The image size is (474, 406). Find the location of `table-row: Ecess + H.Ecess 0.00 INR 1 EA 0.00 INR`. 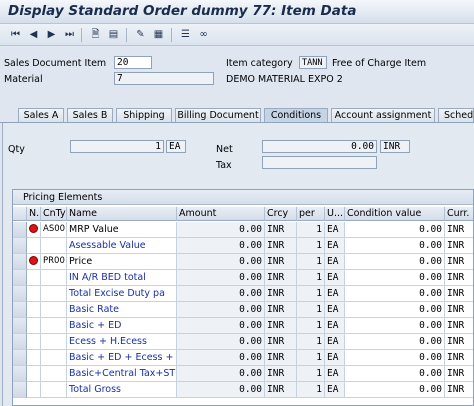

table-row: Ecess + H.Ecess 0.00 INR 1 EA 0.00 INR is located at coordinates (243, 342).